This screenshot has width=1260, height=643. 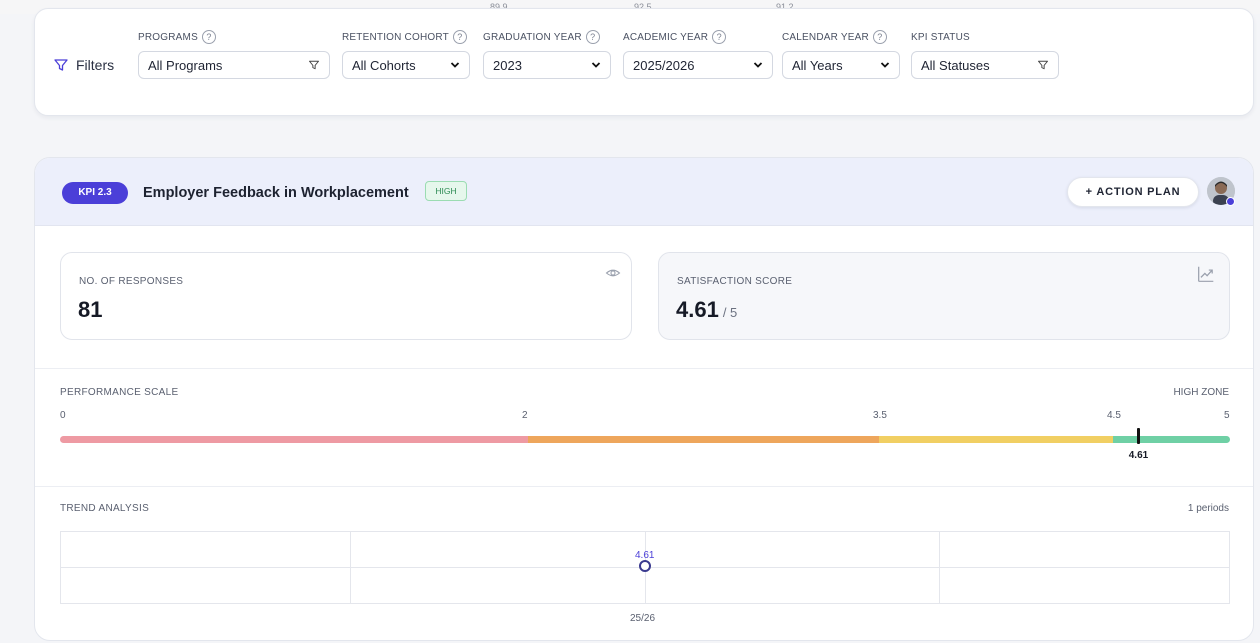 I want to click on performance-scale-bar, so click(x=645, y=439).